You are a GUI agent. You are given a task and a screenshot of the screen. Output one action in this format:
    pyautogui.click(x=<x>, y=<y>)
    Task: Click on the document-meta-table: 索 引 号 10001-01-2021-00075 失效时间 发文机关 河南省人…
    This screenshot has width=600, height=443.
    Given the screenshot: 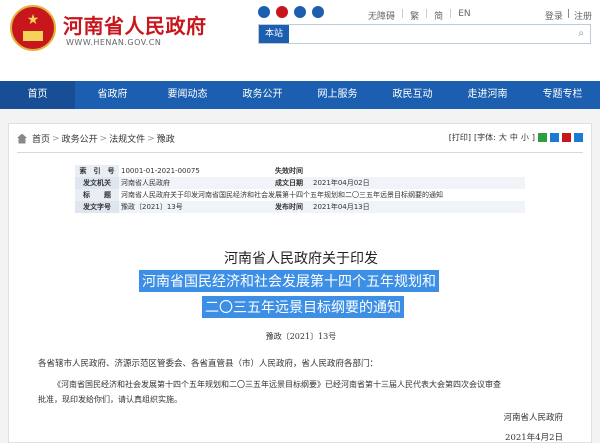 What is the action you would take?
    pyautogui.click(x=300, y=189)
    